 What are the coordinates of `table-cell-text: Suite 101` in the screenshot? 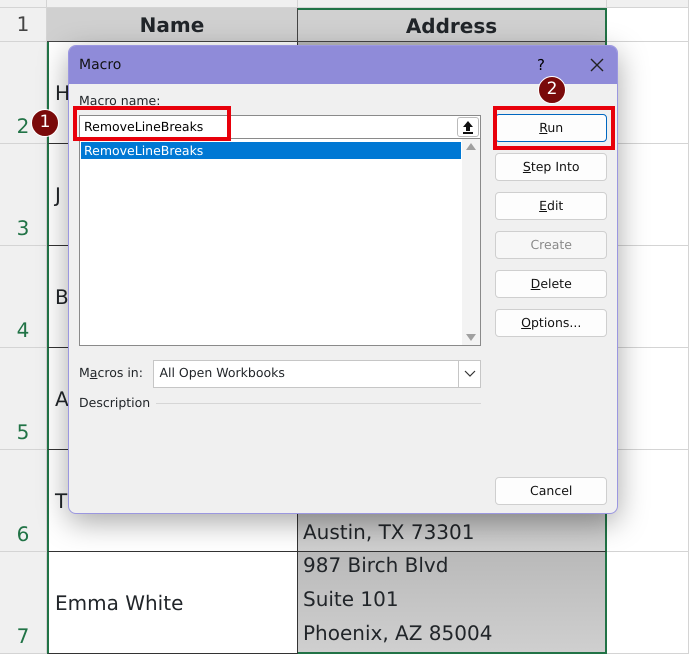 It's located at (351, 599).